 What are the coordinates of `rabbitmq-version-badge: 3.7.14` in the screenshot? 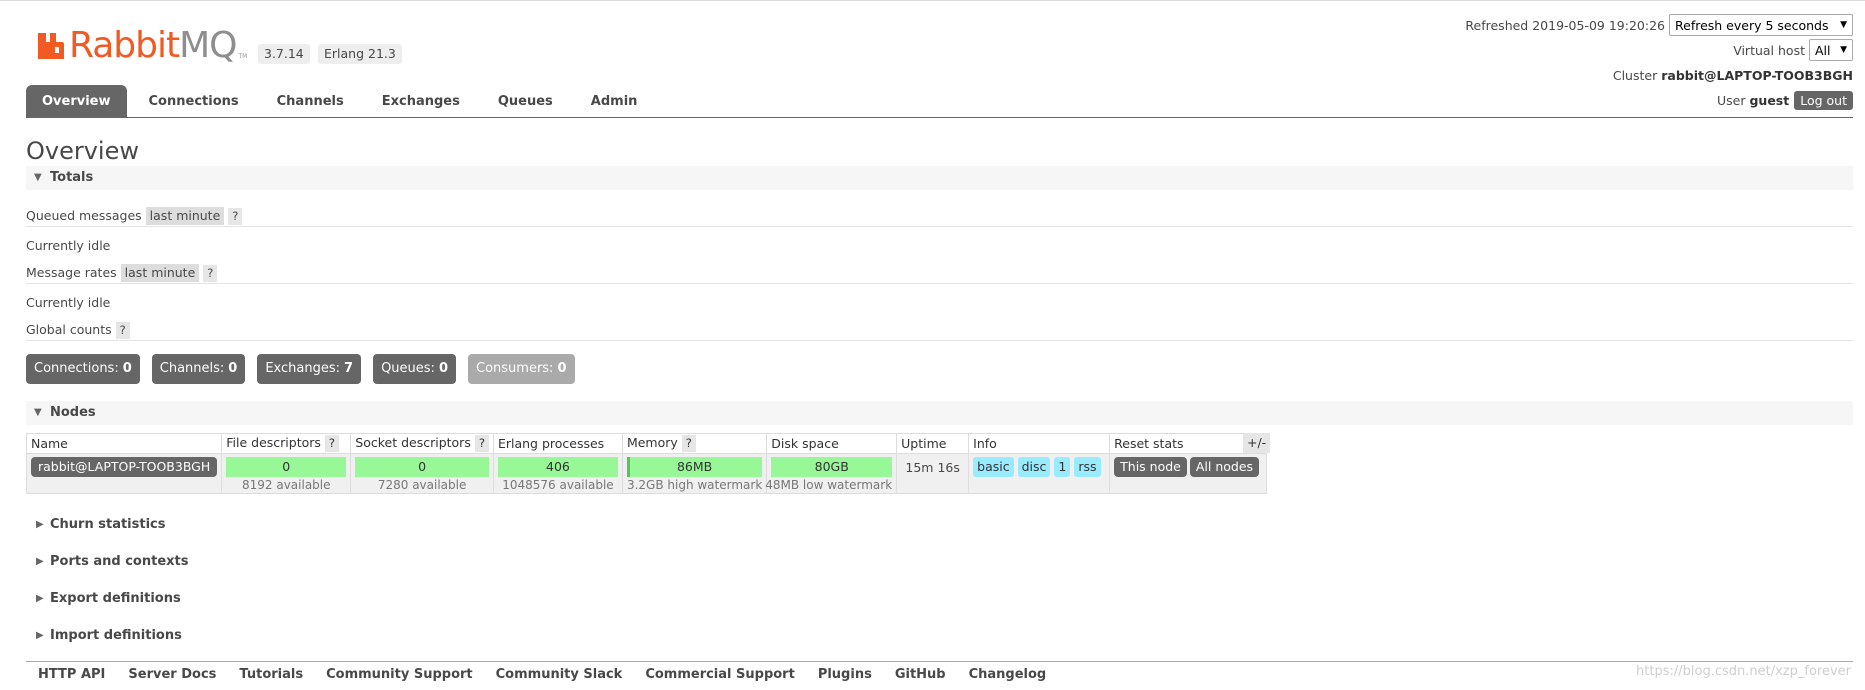 It's located at (284, 54).